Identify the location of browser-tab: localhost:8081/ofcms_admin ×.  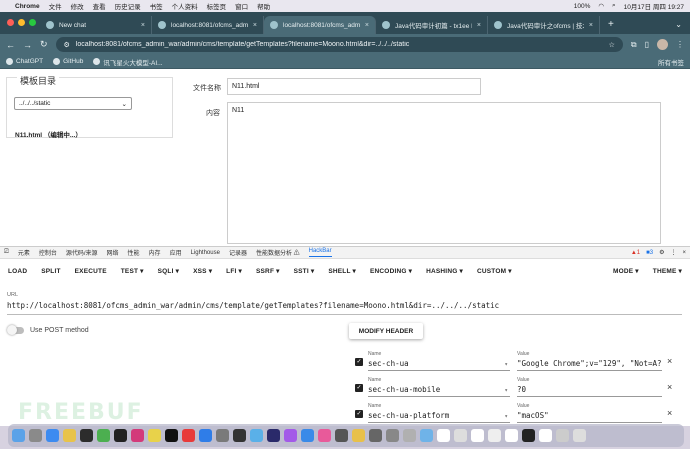
(208, 25).